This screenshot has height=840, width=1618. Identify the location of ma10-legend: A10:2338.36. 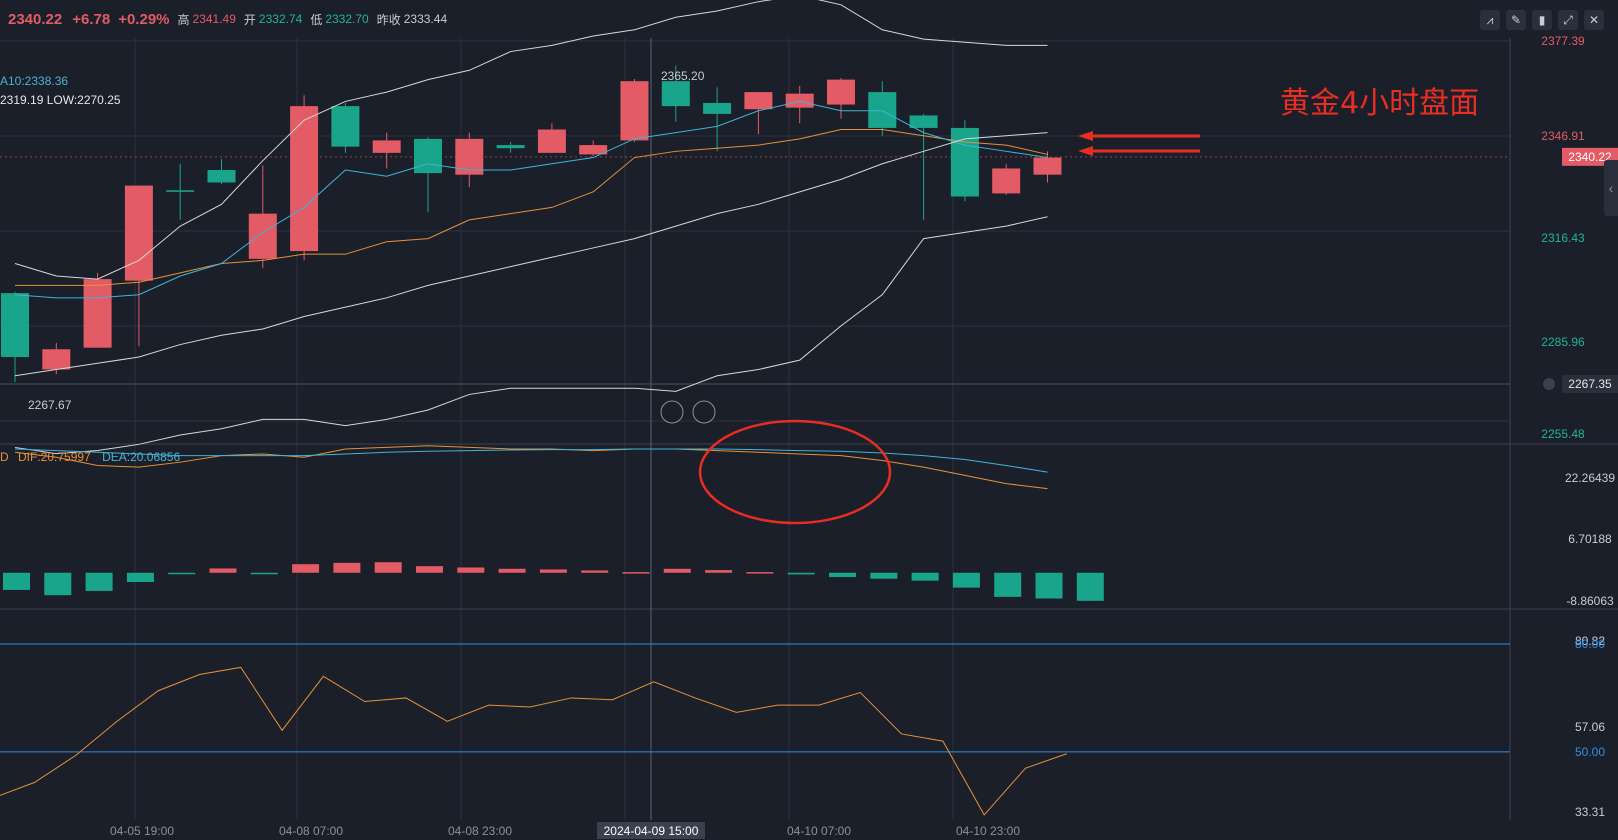
(34, 81).